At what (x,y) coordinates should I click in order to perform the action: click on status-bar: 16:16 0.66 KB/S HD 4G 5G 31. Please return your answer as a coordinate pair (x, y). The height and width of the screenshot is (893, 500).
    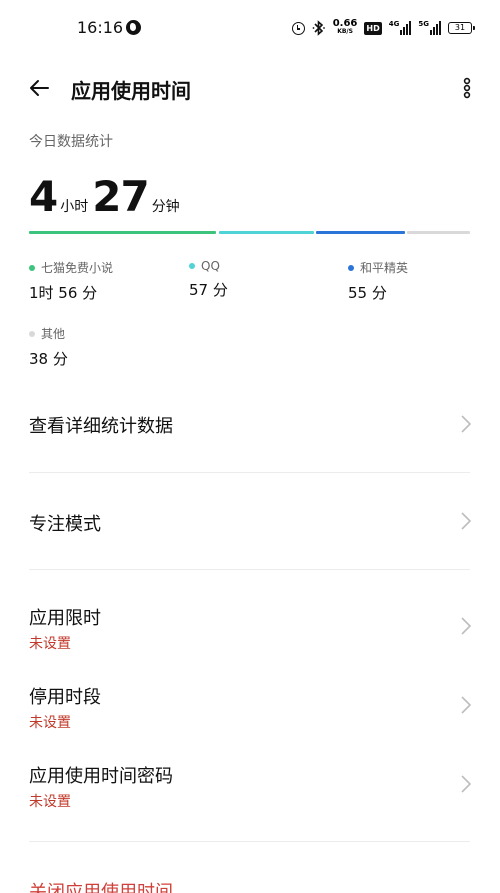
    Looking at the image, I should click on (250, 29).